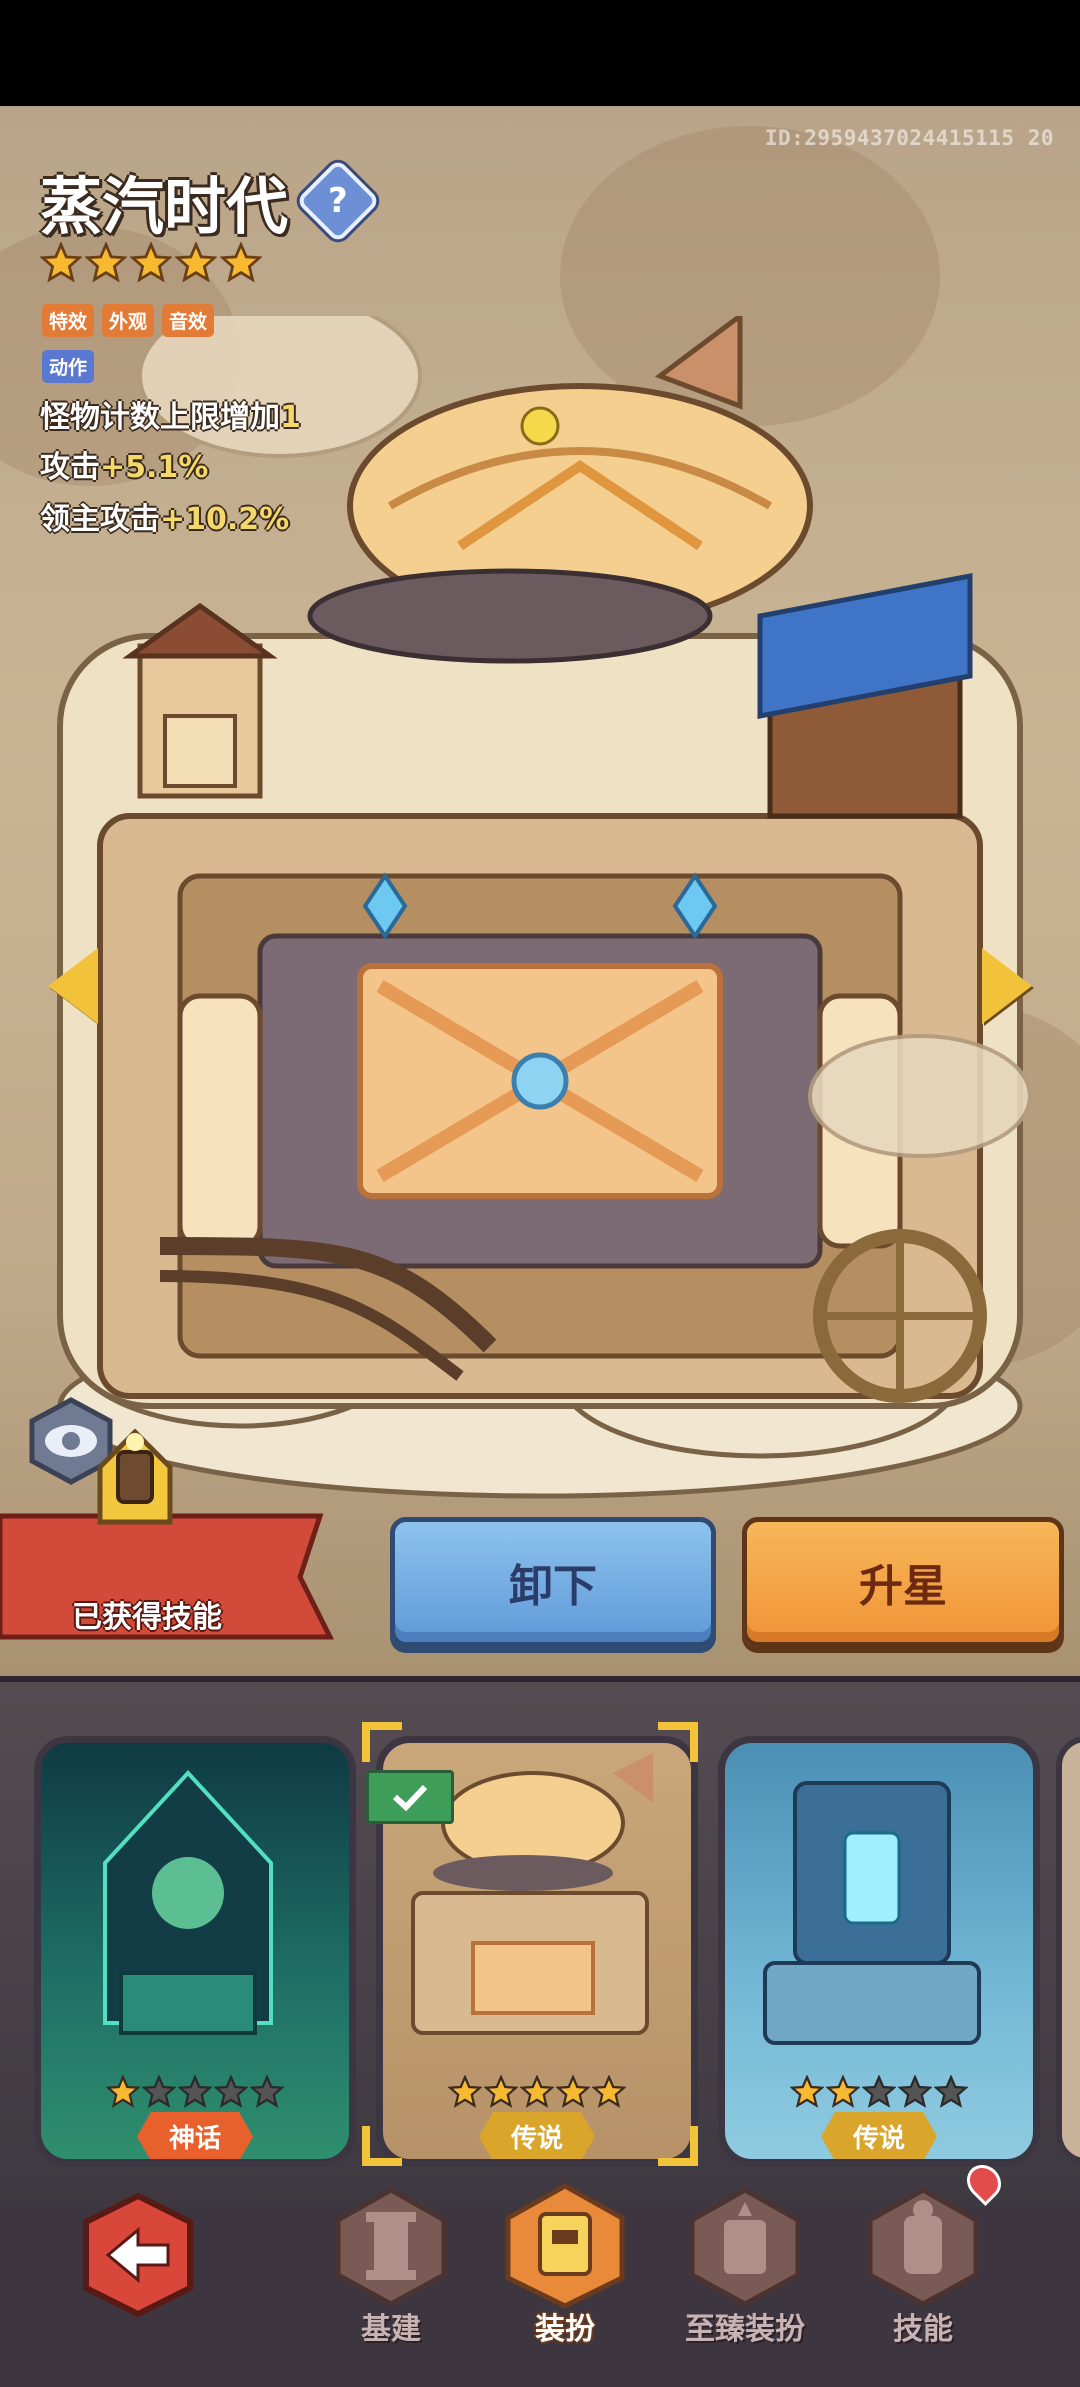 The width and height of the screenshot is (1080, 2387). Describe the element at coordinates (565, 2246) in the screenshot. I see `dress-up-icon` at that location.